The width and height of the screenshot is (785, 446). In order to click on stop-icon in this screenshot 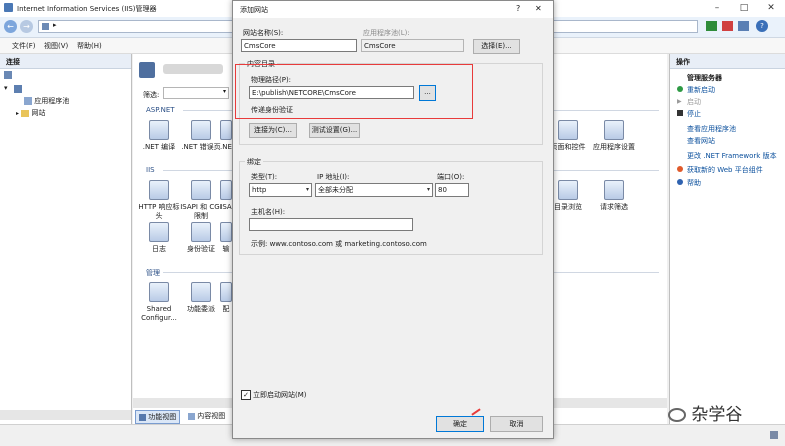, I will do `click(680, 113)`.